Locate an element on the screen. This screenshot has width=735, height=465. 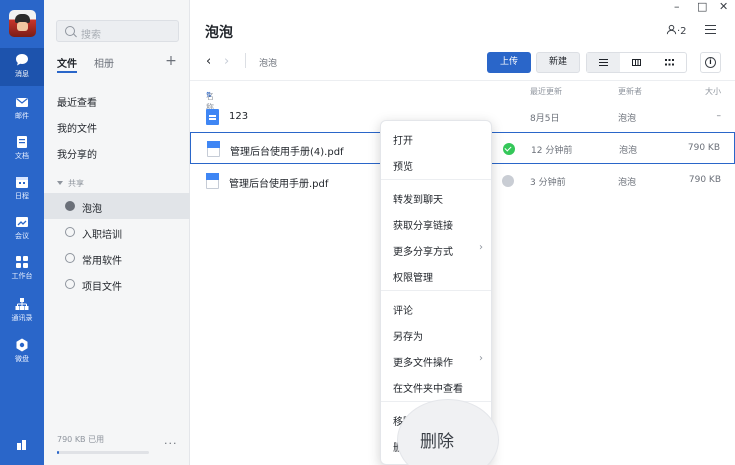
info-icon: i is located at coordinates (710, 62).